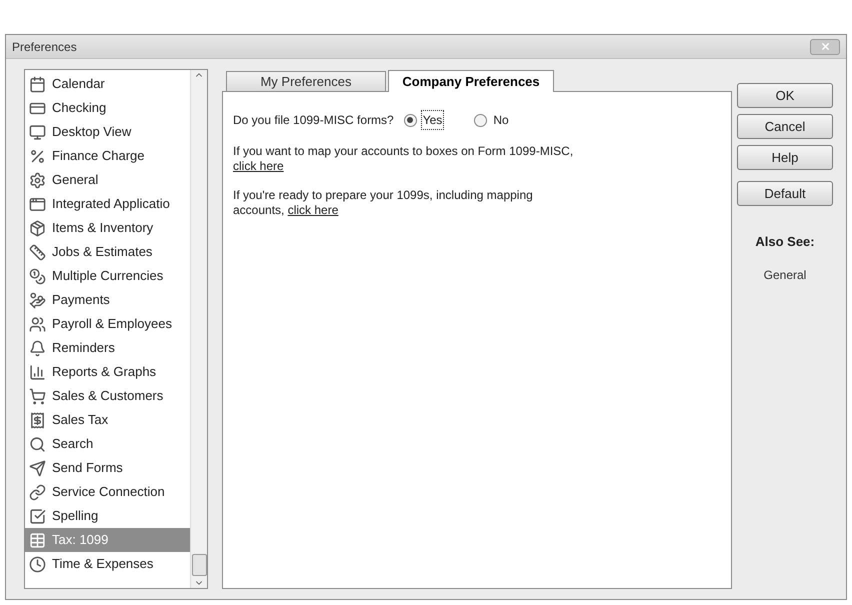  What do you see at coordinates (87, 468) in the screenshot?
I see `item-label: Send Forms` at bounding box center [87, 468].